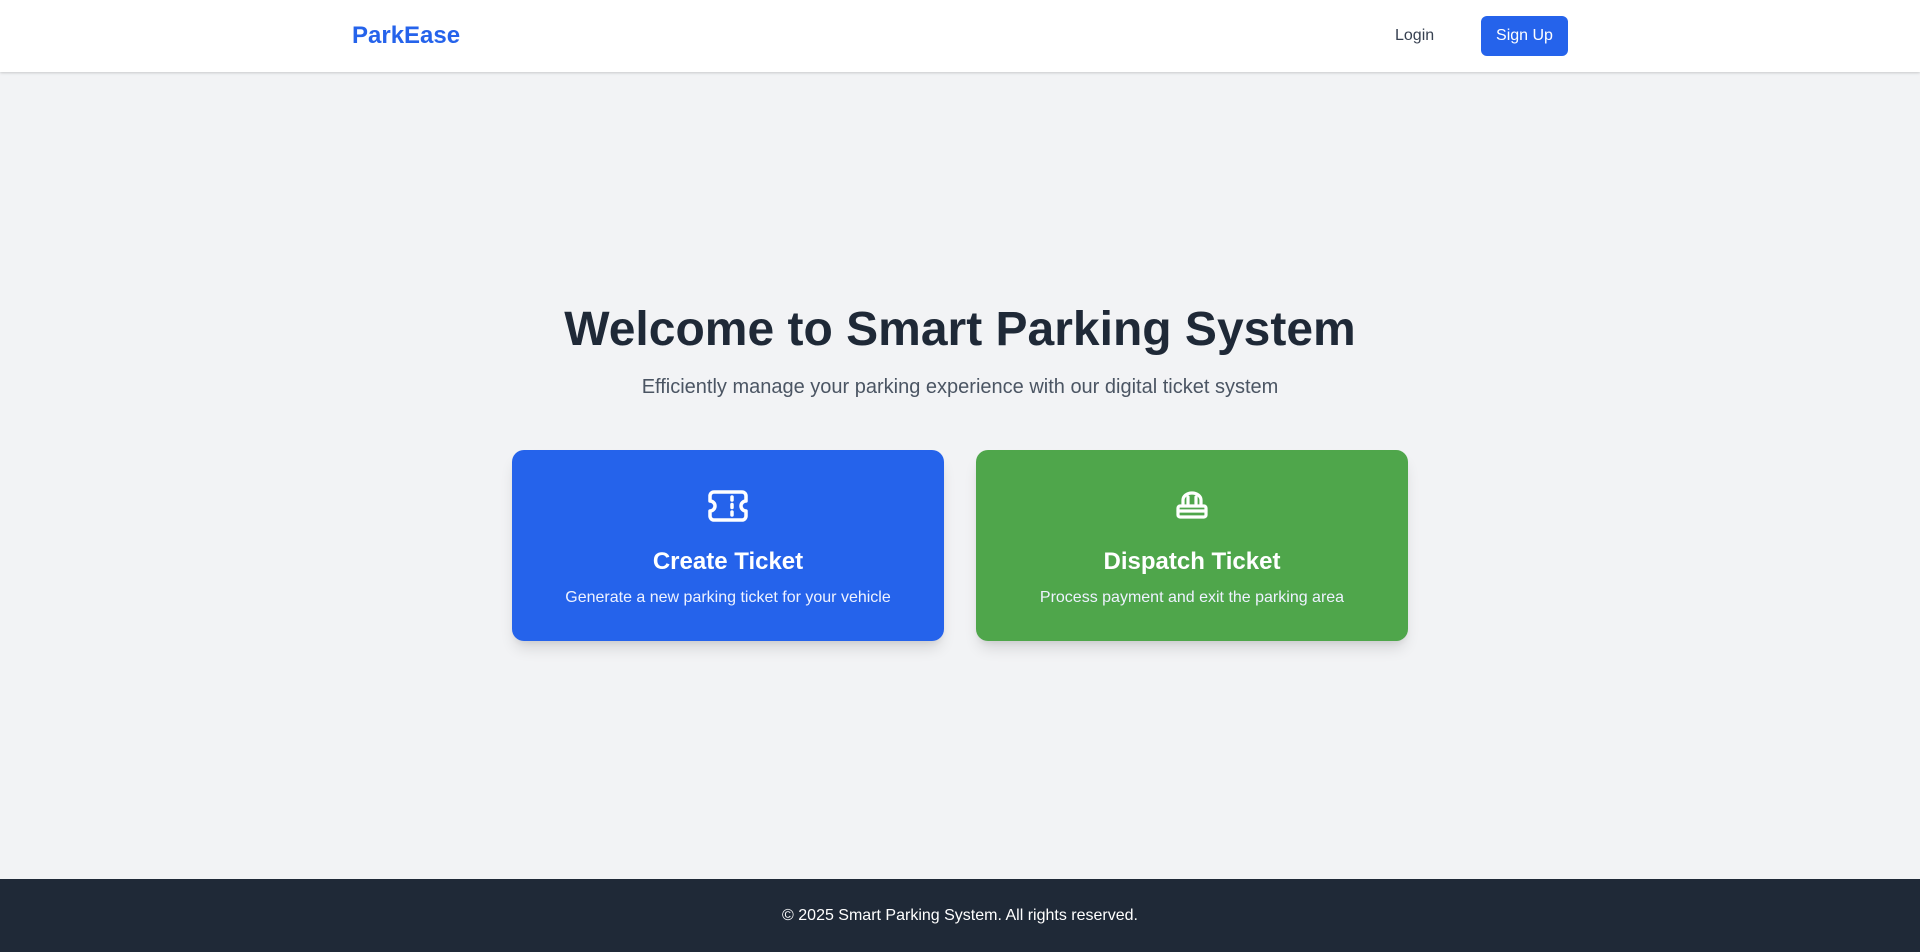  I want to click on top-navbar: ParkEase Login Sign Up, so click(960, 36).